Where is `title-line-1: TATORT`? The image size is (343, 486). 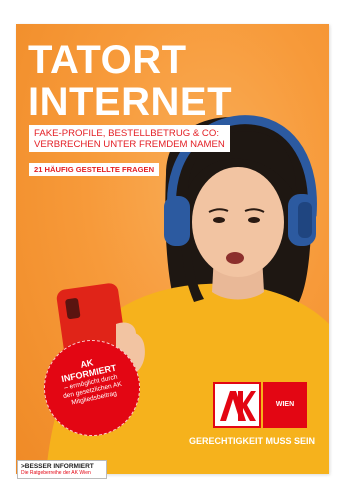 title-line-1: TATORT is located at coordinates (107, 60).